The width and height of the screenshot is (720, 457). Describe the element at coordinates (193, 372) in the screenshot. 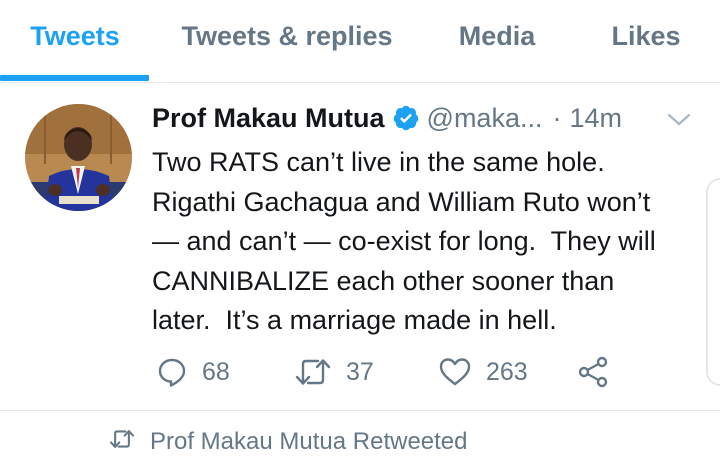

I see `reply-button: 68` at that location.